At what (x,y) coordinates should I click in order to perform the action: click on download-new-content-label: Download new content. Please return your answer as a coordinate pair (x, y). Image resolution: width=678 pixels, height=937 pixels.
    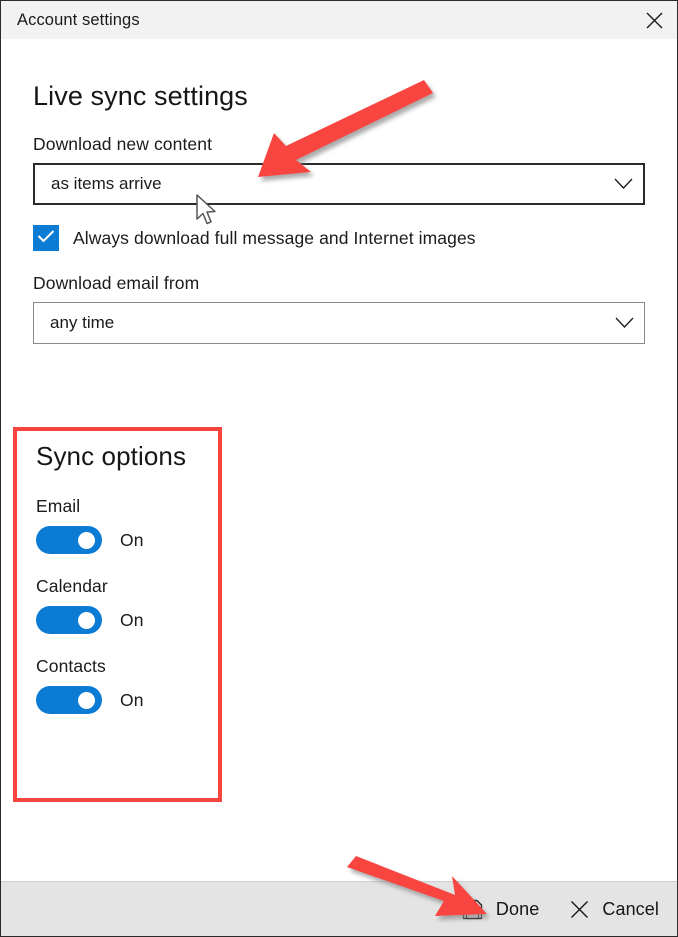
    Looking at the image, I should click on (123, 144).